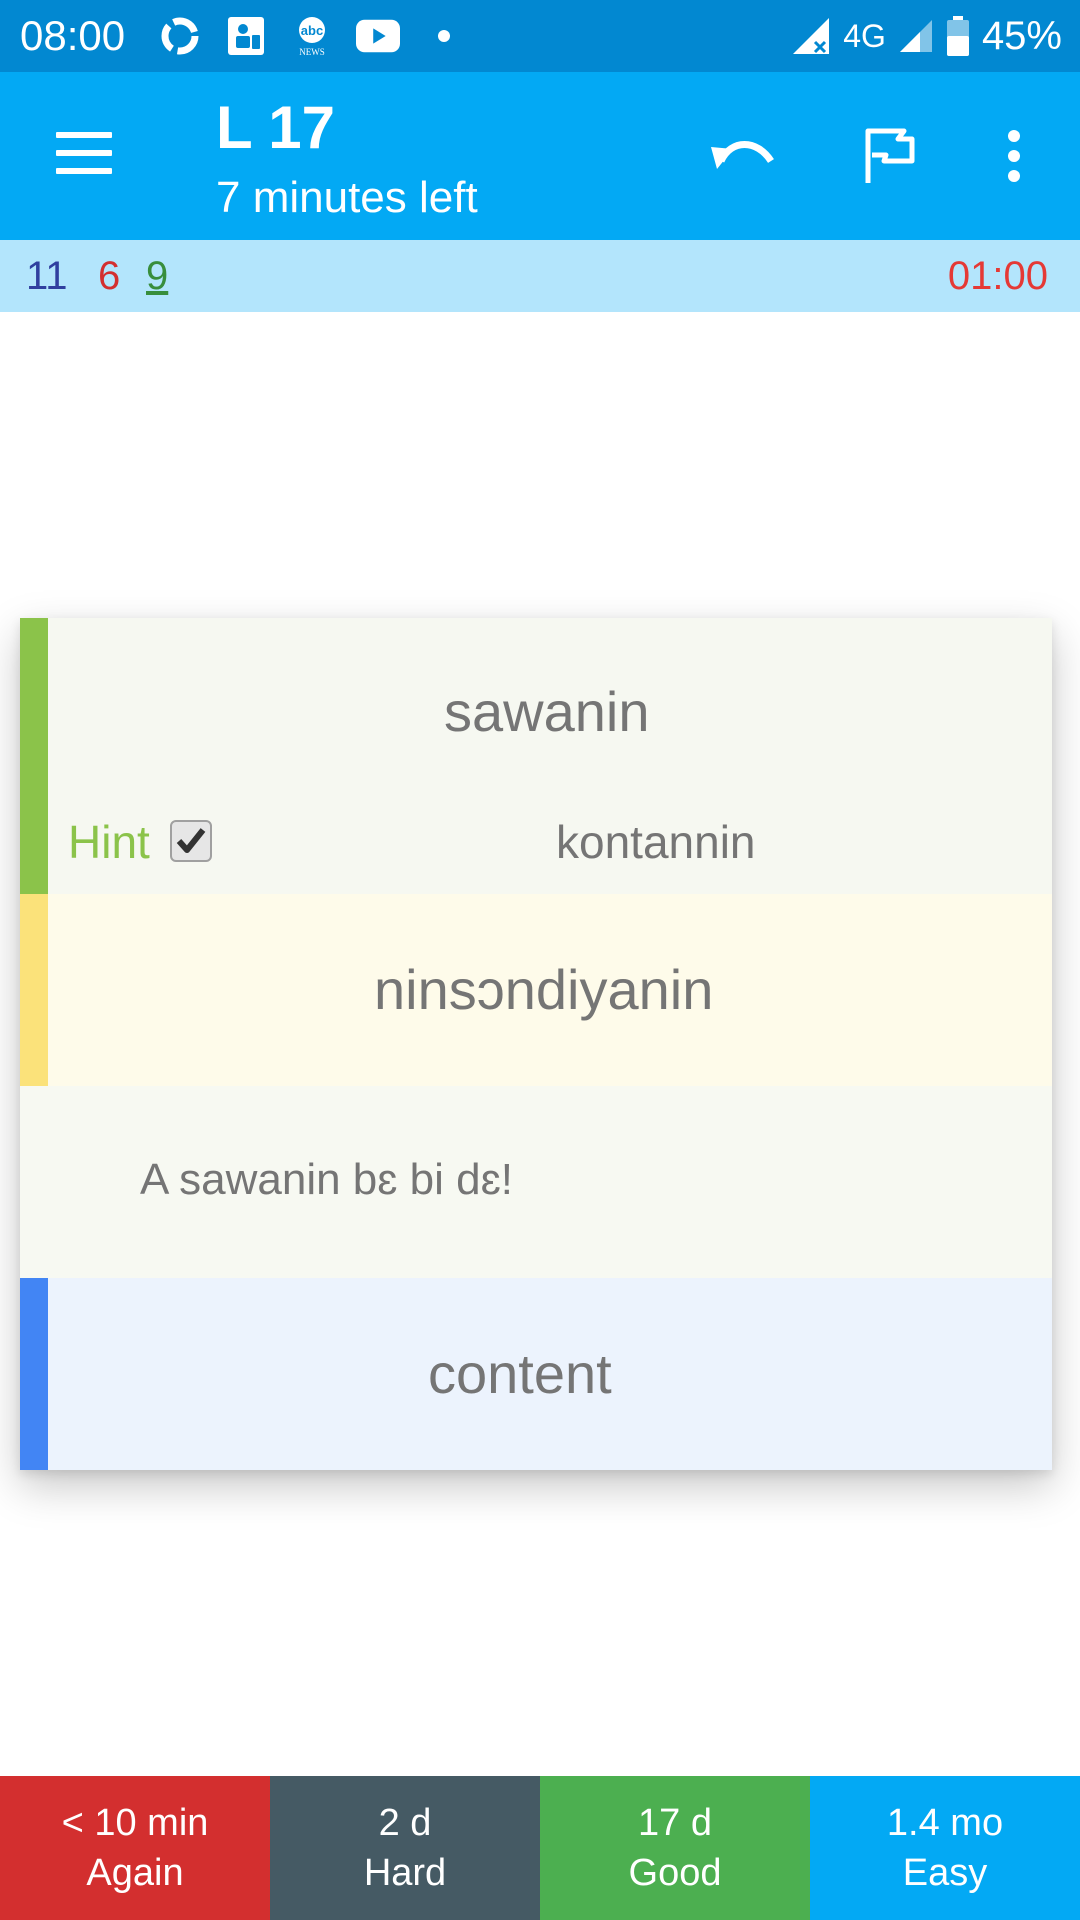 The width and height of the screenshot is (1080, 1920). What do you see at coordinates (547, 711) in the screenshot?
I see `front-word: sawanin` at bounding box center [547, 711].